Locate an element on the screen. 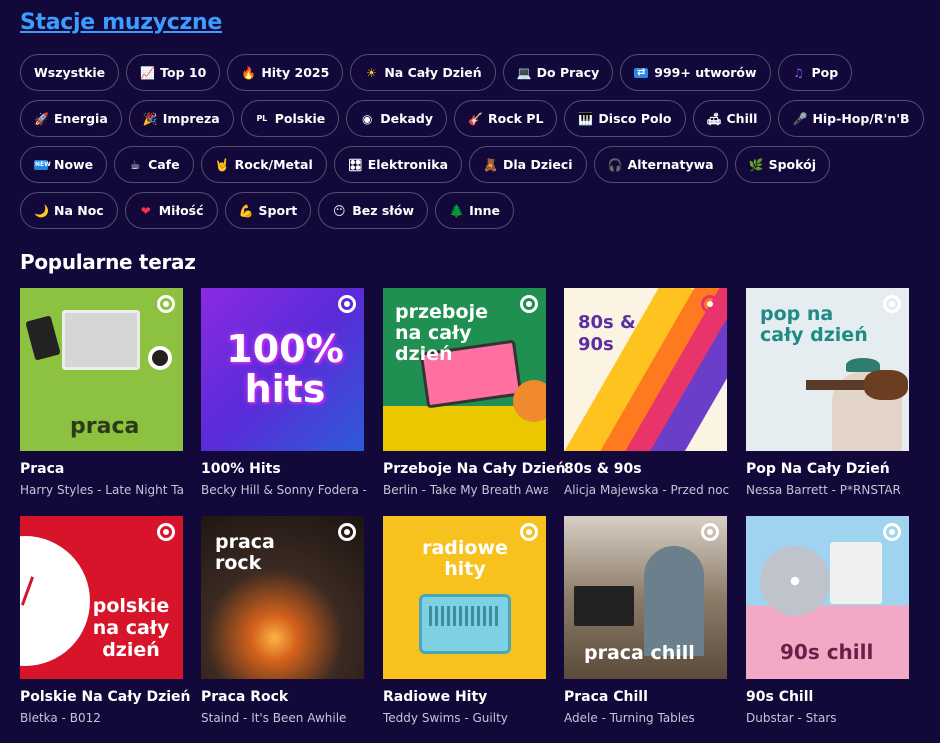 This screenshot has height=743, width=940. chip-bez-slow: 😶 Bez słów is located at coordinates (373, 210).